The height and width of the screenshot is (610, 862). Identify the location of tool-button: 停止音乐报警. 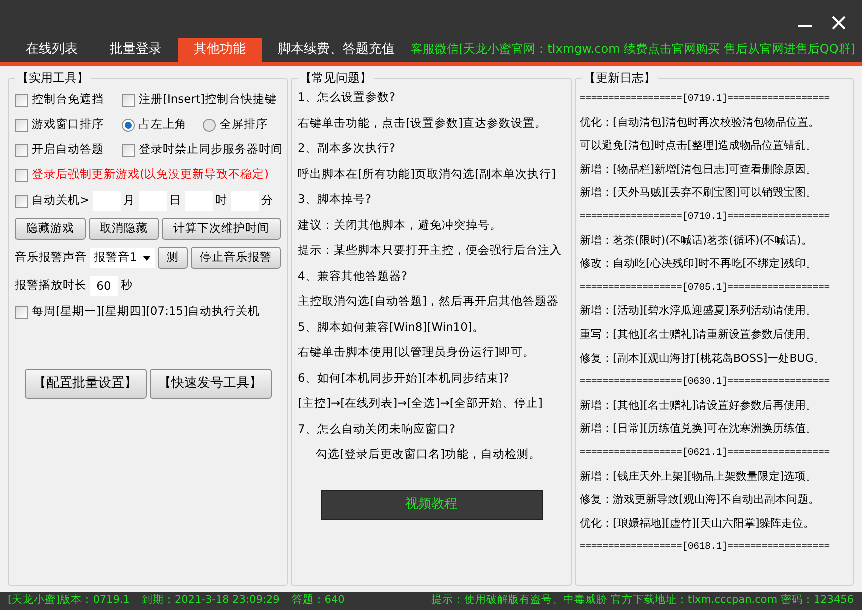
(236, 258).